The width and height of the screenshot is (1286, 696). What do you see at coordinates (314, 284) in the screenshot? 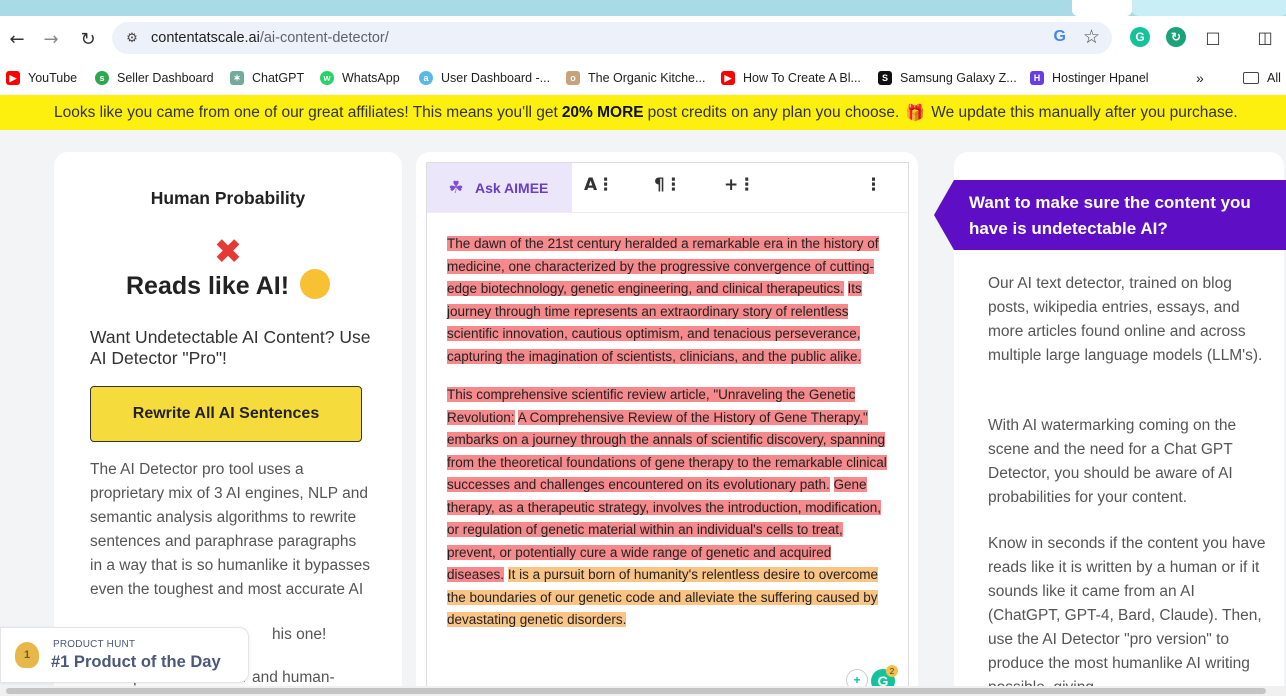
I see `pensive-face-icon` at bounding box center [314, 284].